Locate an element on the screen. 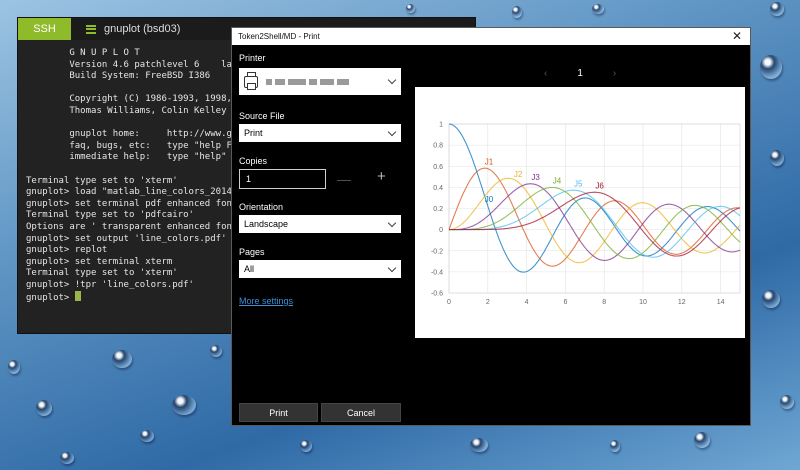 The width and height of the screenshot is (800, 470). y-tick-label: 0.8 is located at coordinates (438, 146).